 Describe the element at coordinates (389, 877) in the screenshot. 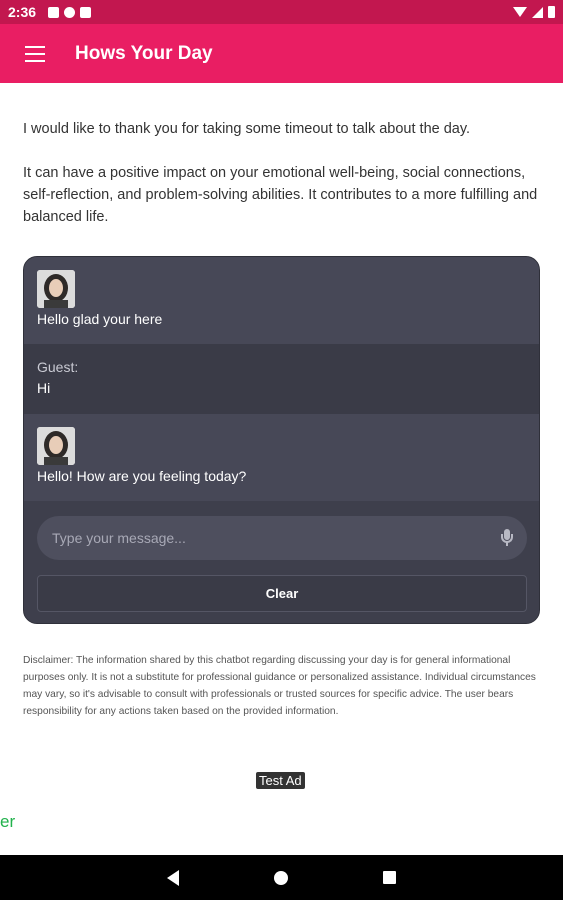

I see `recent-apps-icon` at that location.